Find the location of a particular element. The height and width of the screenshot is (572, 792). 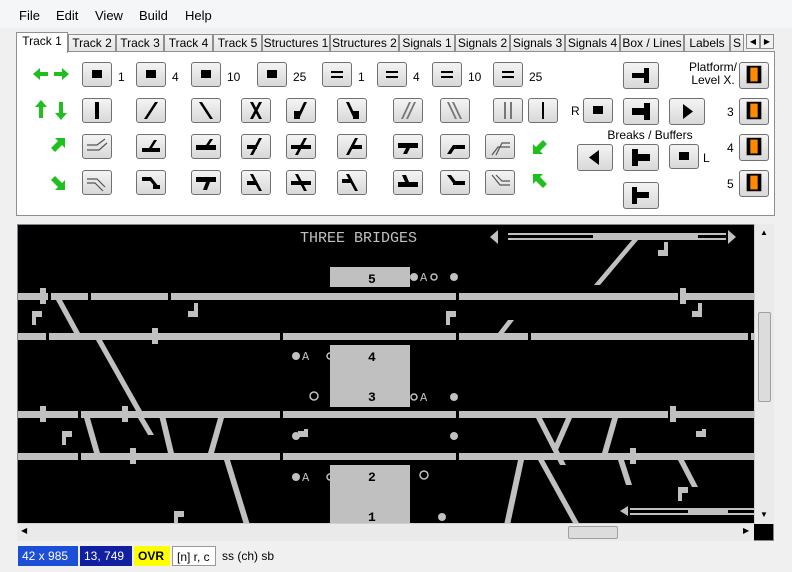

points-left-up-button is located at coordinates (408, 182).